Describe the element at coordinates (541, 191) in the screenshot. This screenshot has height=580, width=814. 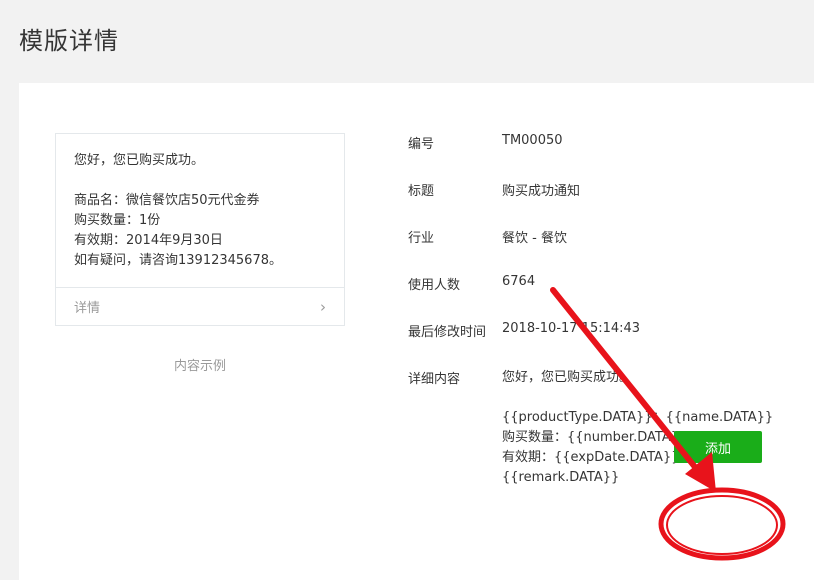
I see `title-value: 购买成功通知` at that location.